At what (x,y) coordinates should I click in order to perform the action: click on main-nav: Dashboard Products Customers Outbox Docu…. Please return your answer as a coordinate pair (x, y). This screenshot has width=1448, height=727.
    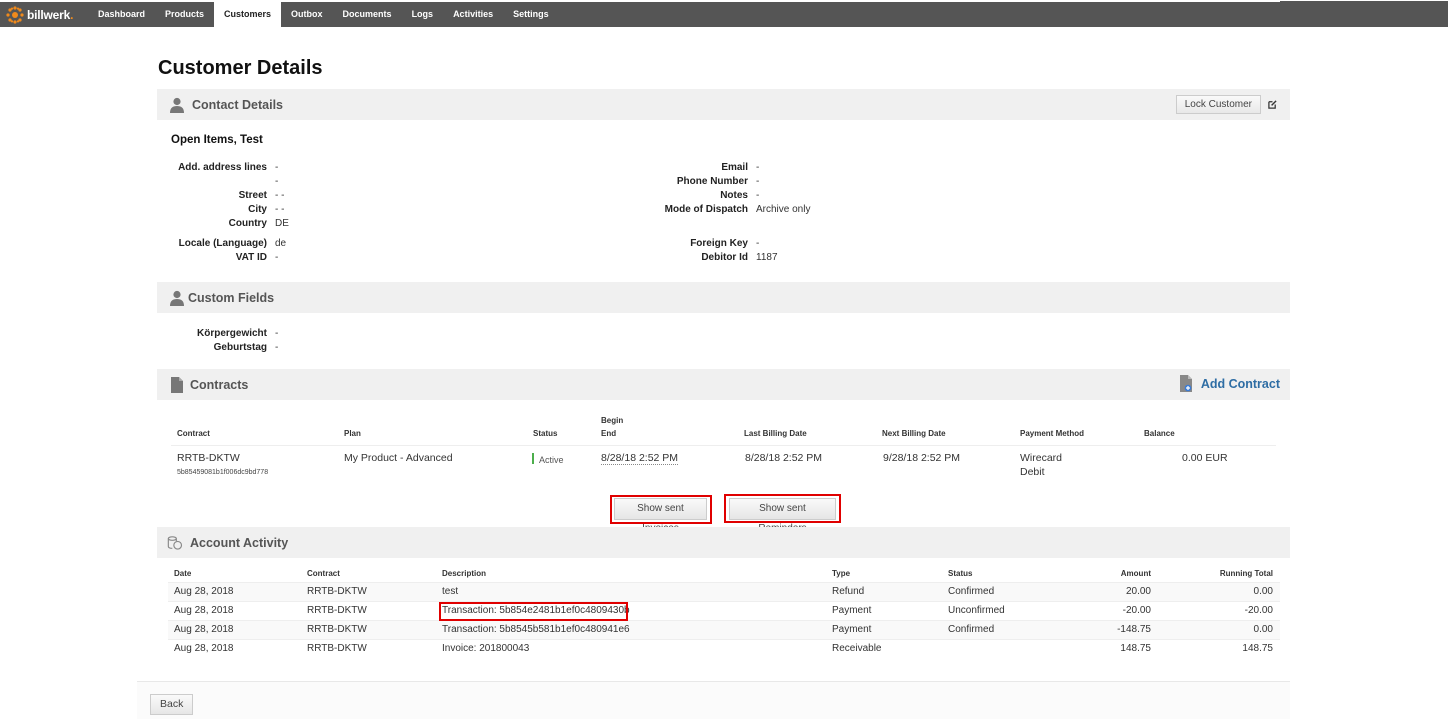
    Looking at the image, I should click on (323, 14).